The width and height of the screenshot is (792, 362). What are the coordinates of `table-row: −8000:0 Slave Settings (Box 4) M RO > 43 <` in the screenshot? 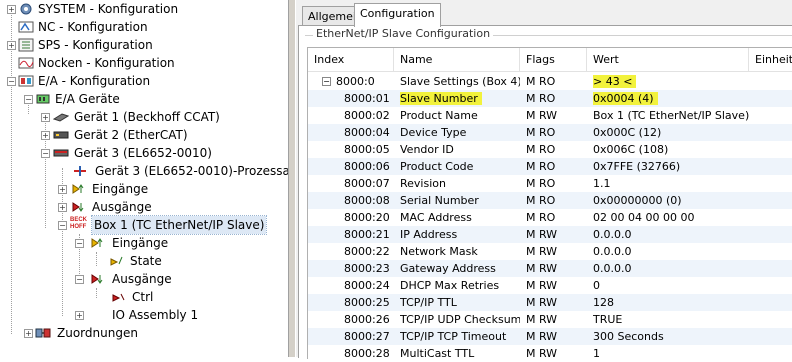 It's located at (550, 81).